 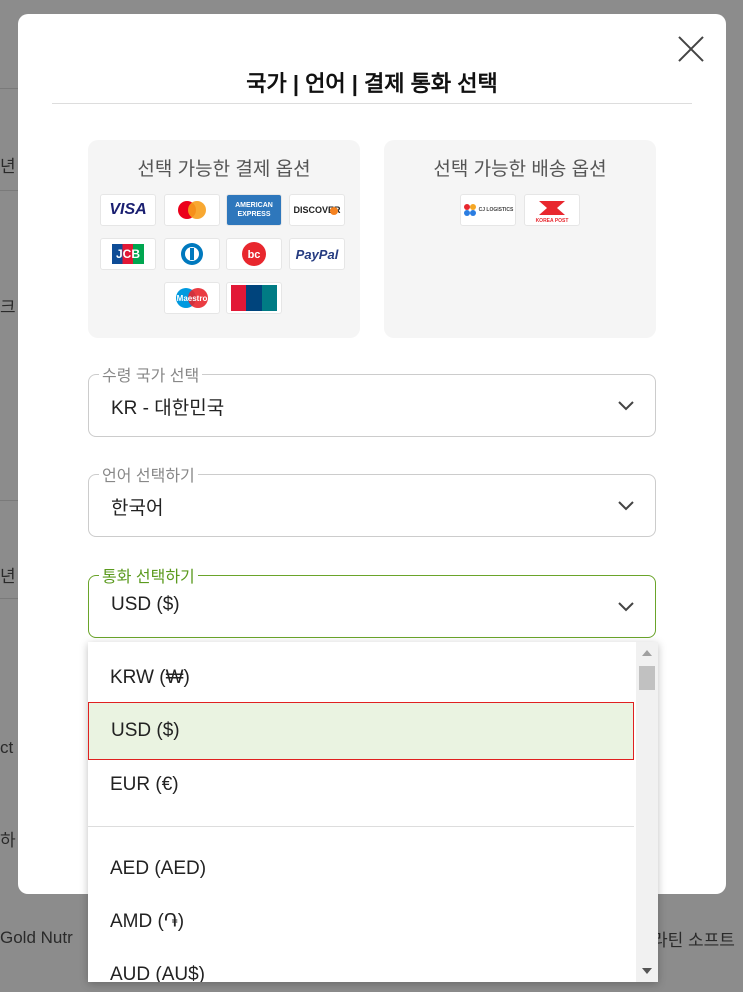 I want to click on language-select-label: 언어 선택하기, so click(x=148, y=474).